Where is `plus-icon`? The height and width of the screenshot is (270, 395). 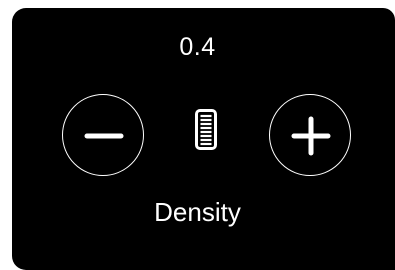 plus-icon is located at coordinates (311, 136).